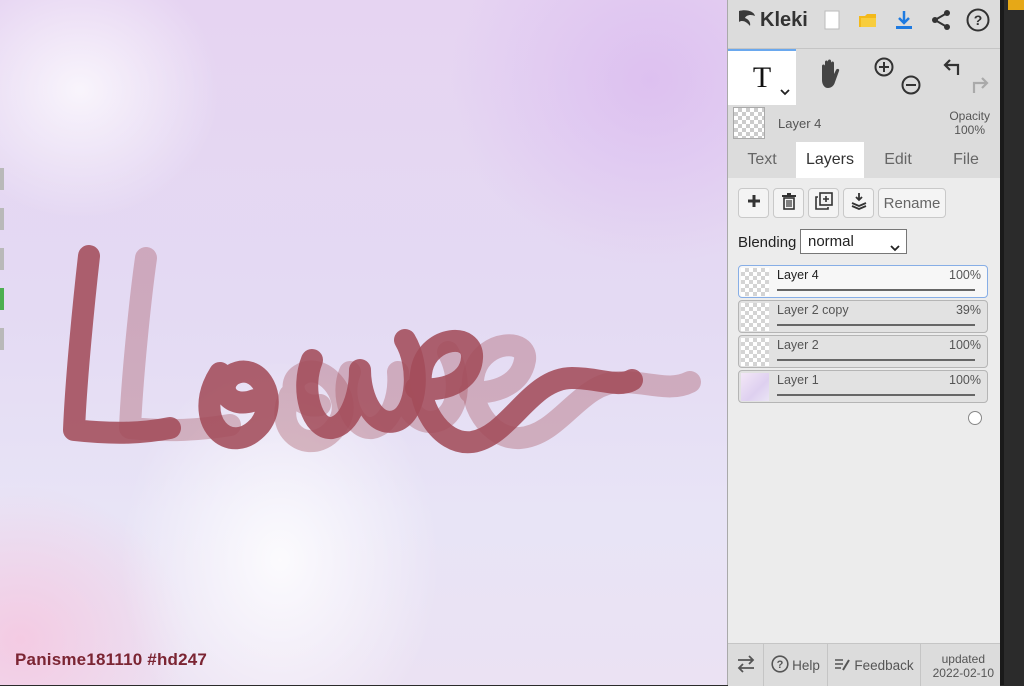 This screenshot has height=686, width=1024. I want to click on feedback-label: Feedback, so click(884, 665).